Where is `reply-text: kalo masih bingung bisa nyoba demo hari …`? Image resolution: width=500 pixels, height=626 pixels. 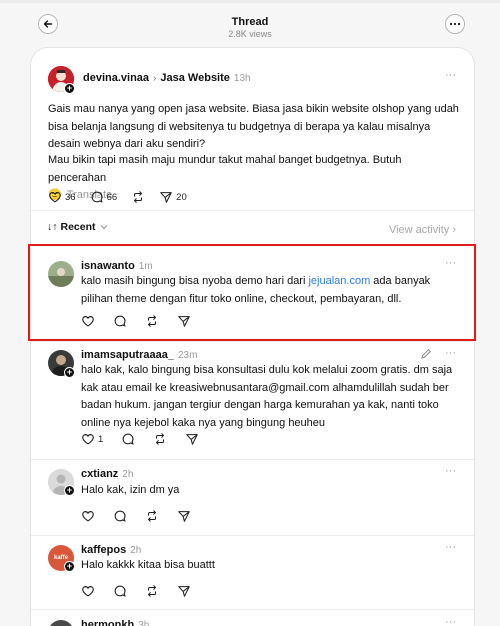 reply-text: kalo masih bingung bisa nyoba demo hari … is located at coordinates (270, 290).